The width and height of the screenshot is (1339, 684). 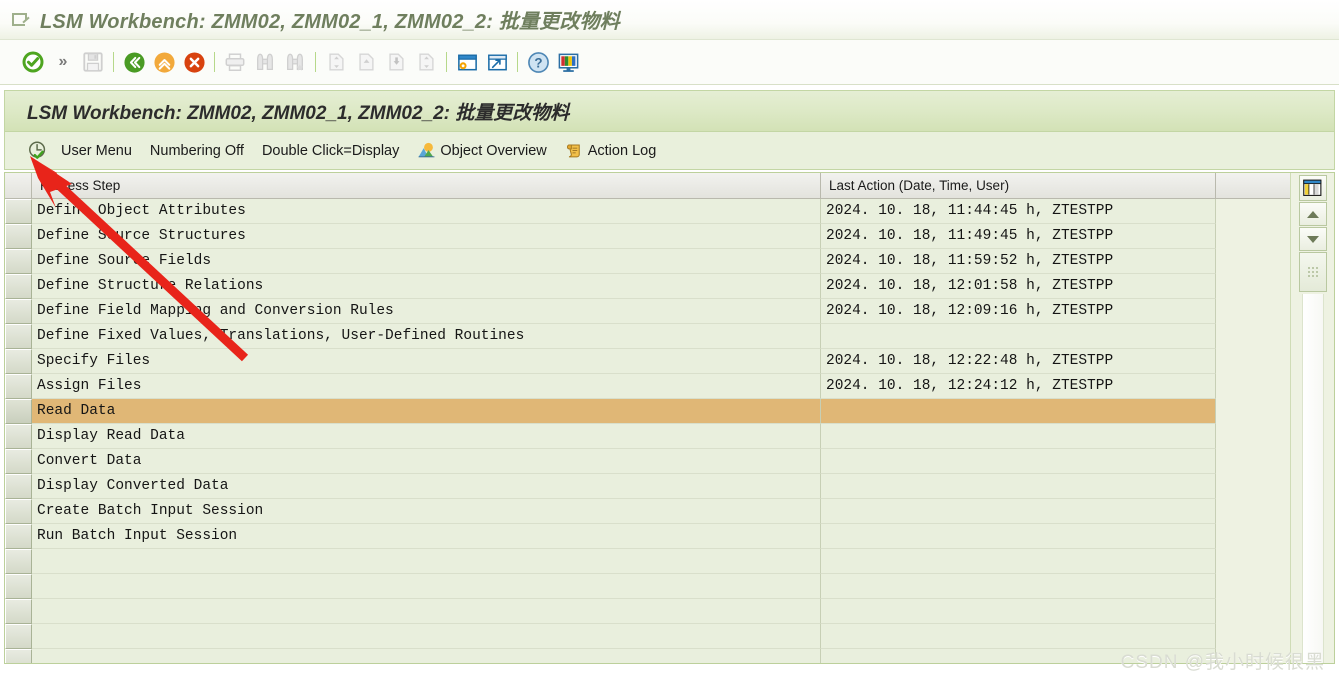 I want to click on help-button: ?, so click(x=538, y=62).